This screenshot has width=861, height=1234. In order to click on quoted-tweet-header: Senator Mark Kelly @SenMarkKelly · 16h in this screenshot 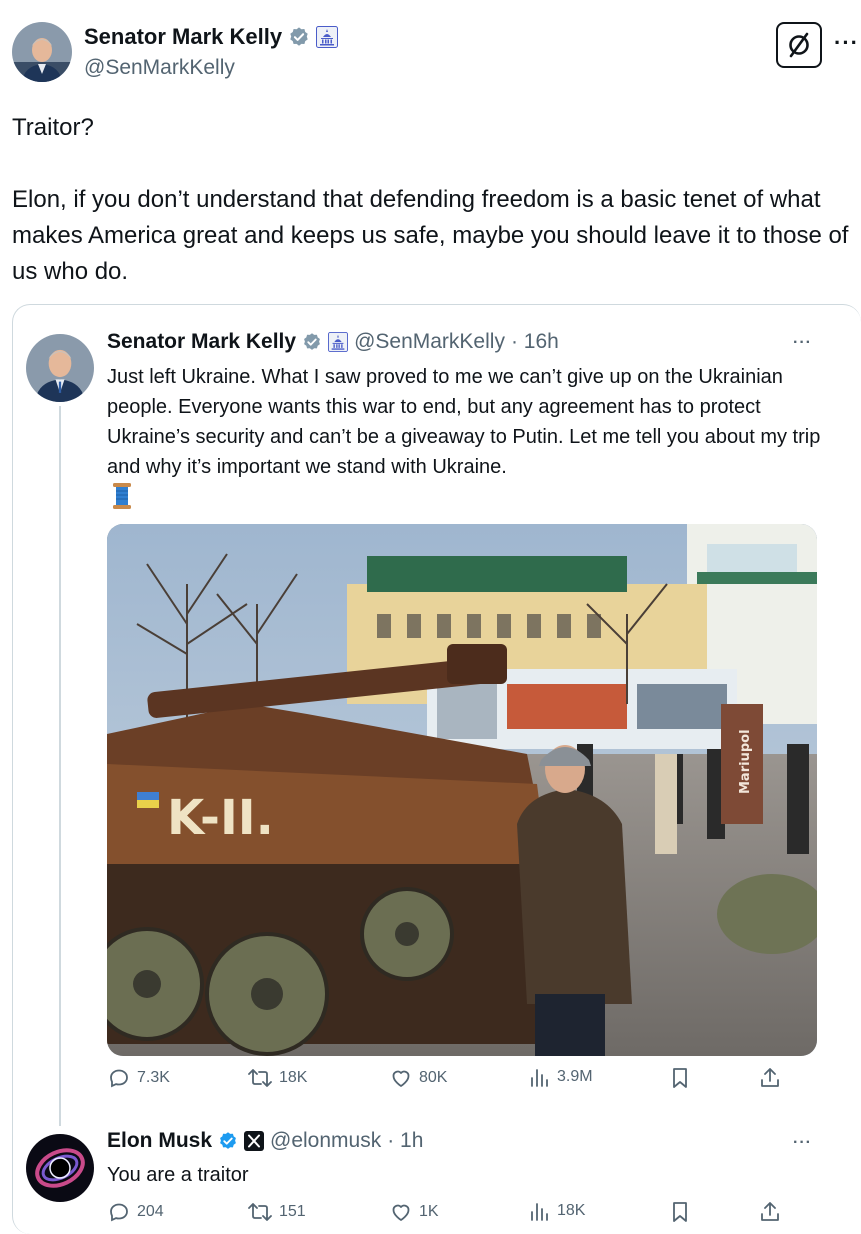, I will do `click(333, 342)`.